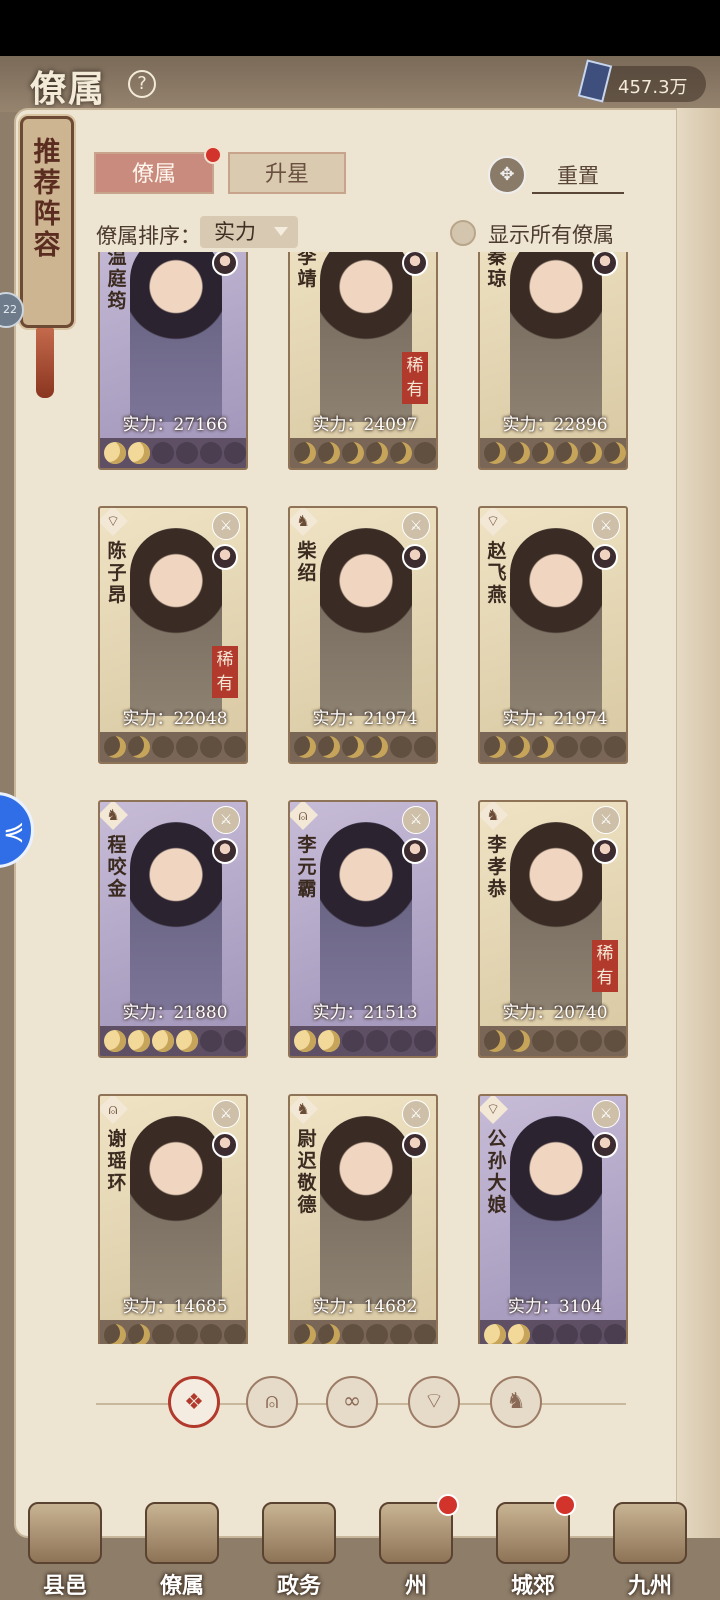  I want to click on fan-icon: ⌔, so click(494, 1110).